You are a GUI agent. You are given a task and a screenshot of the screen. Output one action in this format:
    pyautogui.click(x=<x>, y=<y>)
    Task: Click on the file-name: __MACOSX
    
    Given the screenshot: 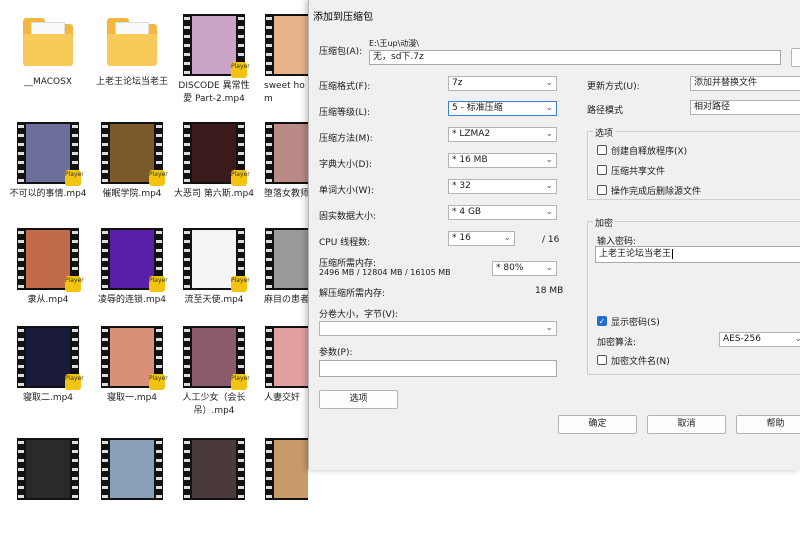 What is the action you would take?
    pyautogui.click(x=47, y=82)
    